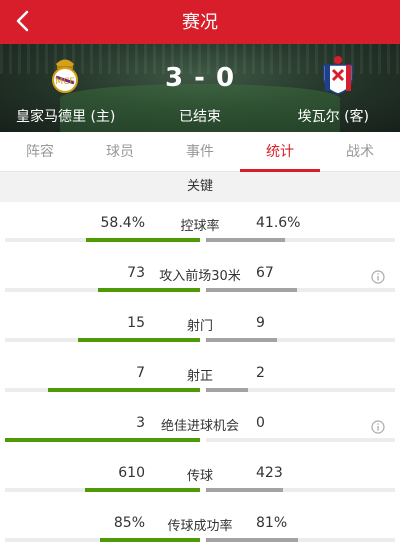  I want to click on stat-row: 73 攻入前场30米 67, so click(200, 277).